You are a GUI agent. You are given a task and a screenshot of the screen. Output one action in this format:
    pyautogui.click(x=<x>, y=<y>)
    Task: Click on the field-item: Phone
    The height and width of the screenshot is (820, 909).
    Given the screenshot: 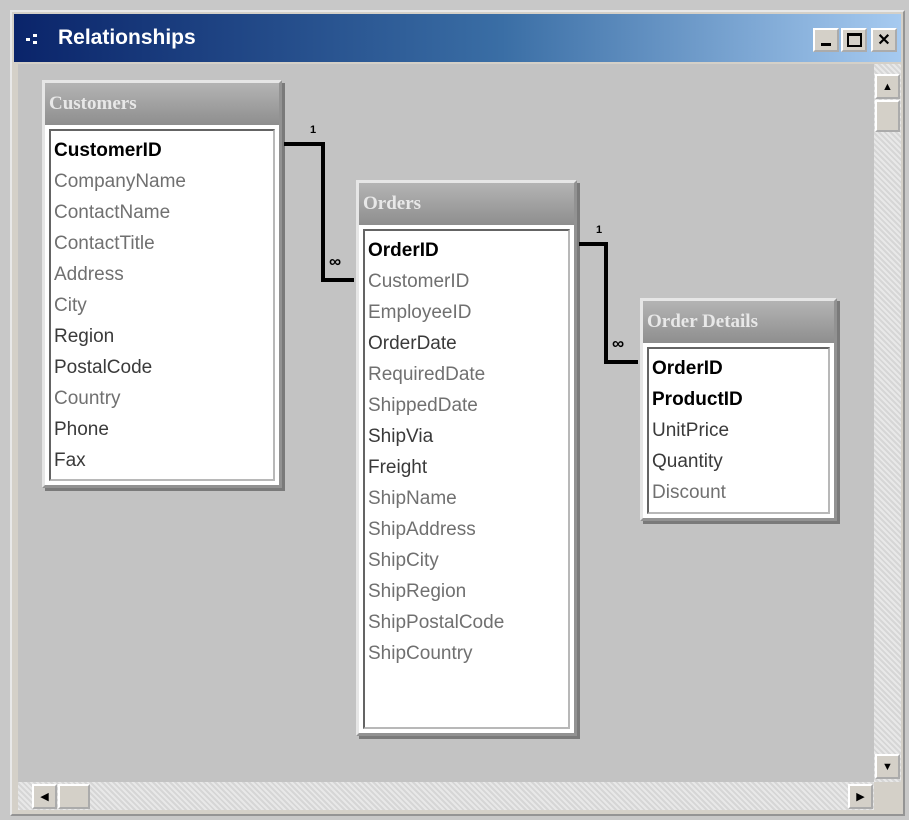 What is the action you would take?
    pyautogui.click(x=163, y=429)
    